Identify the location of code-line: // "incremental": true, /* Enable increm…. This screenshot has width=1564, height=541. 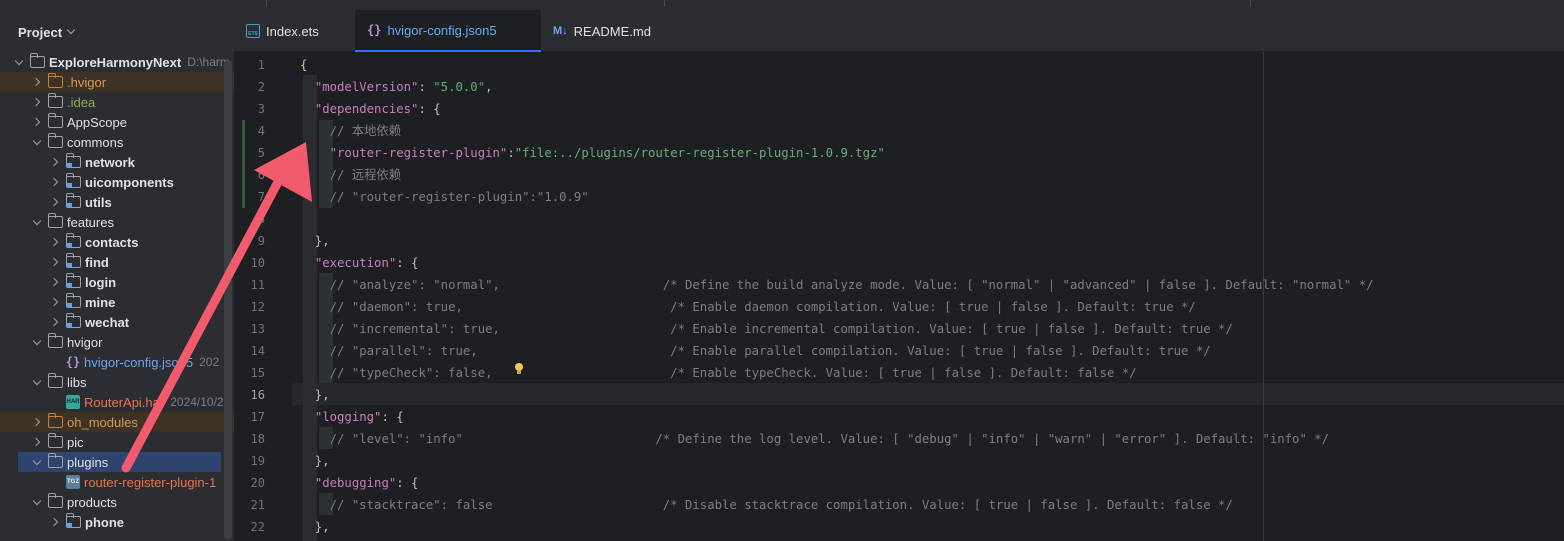
(766, 329).